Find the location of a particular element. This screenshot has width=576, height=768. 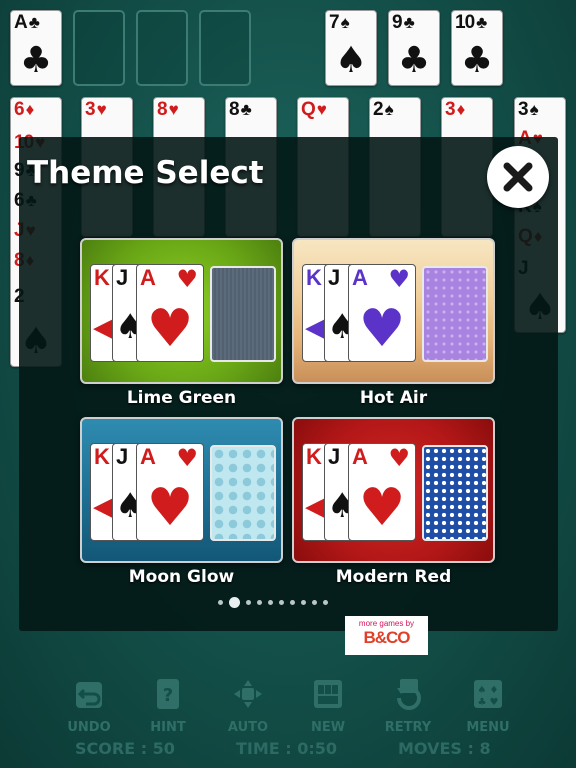

card-rank: 9 is located at coordinates (397, 22).